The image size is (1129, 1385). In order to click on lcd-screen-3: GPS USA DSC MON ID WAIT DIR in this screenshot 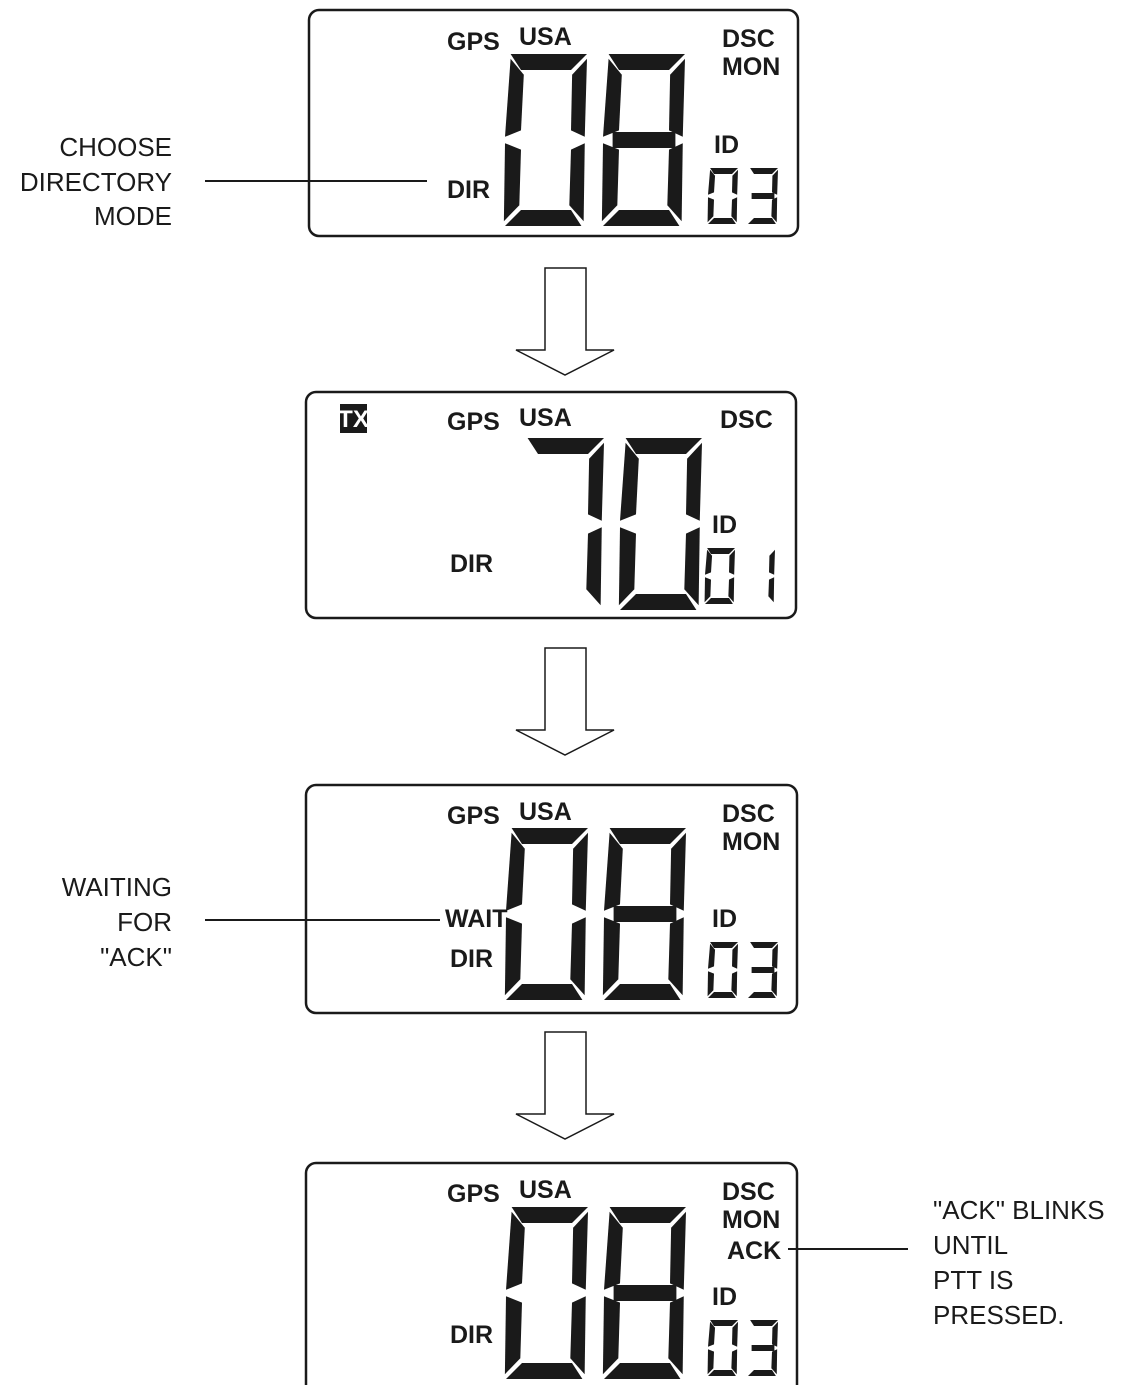, I will do `click(551, 899)`.